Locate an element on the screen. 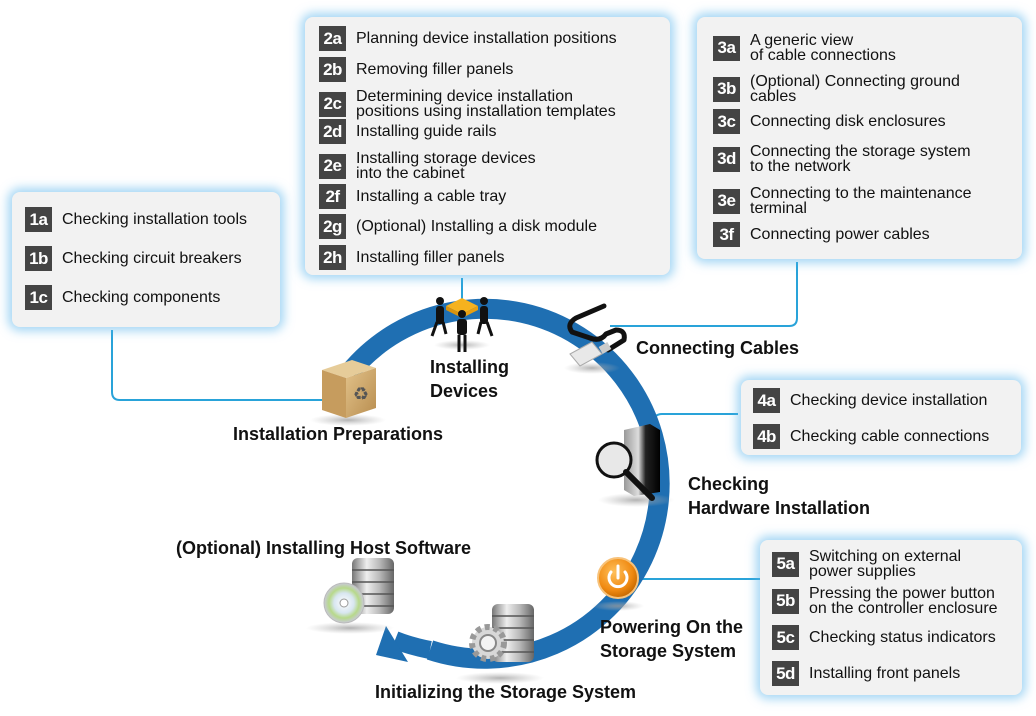  step-badge: 3d is located at coordinates (726, 159).